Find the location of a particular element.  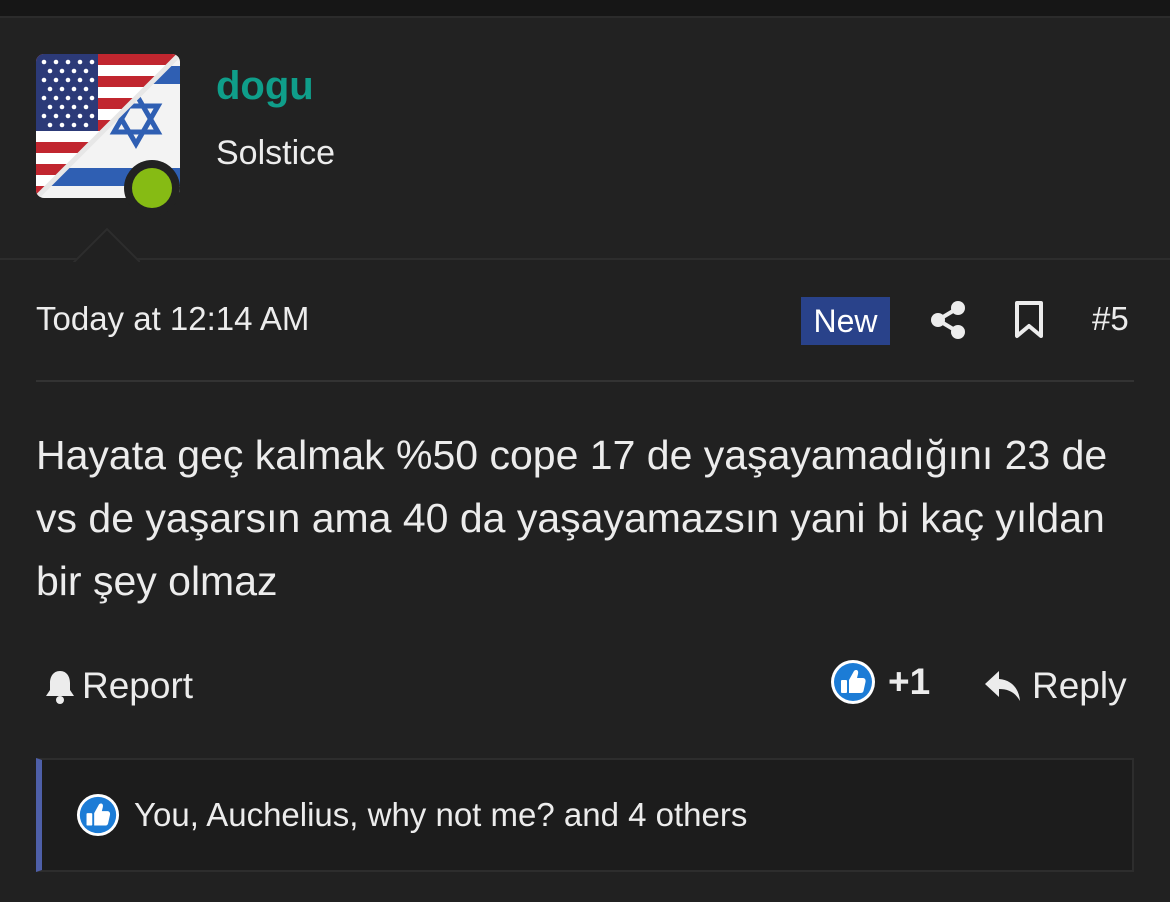

like-button: +1 is located at coordinates (880, 682).